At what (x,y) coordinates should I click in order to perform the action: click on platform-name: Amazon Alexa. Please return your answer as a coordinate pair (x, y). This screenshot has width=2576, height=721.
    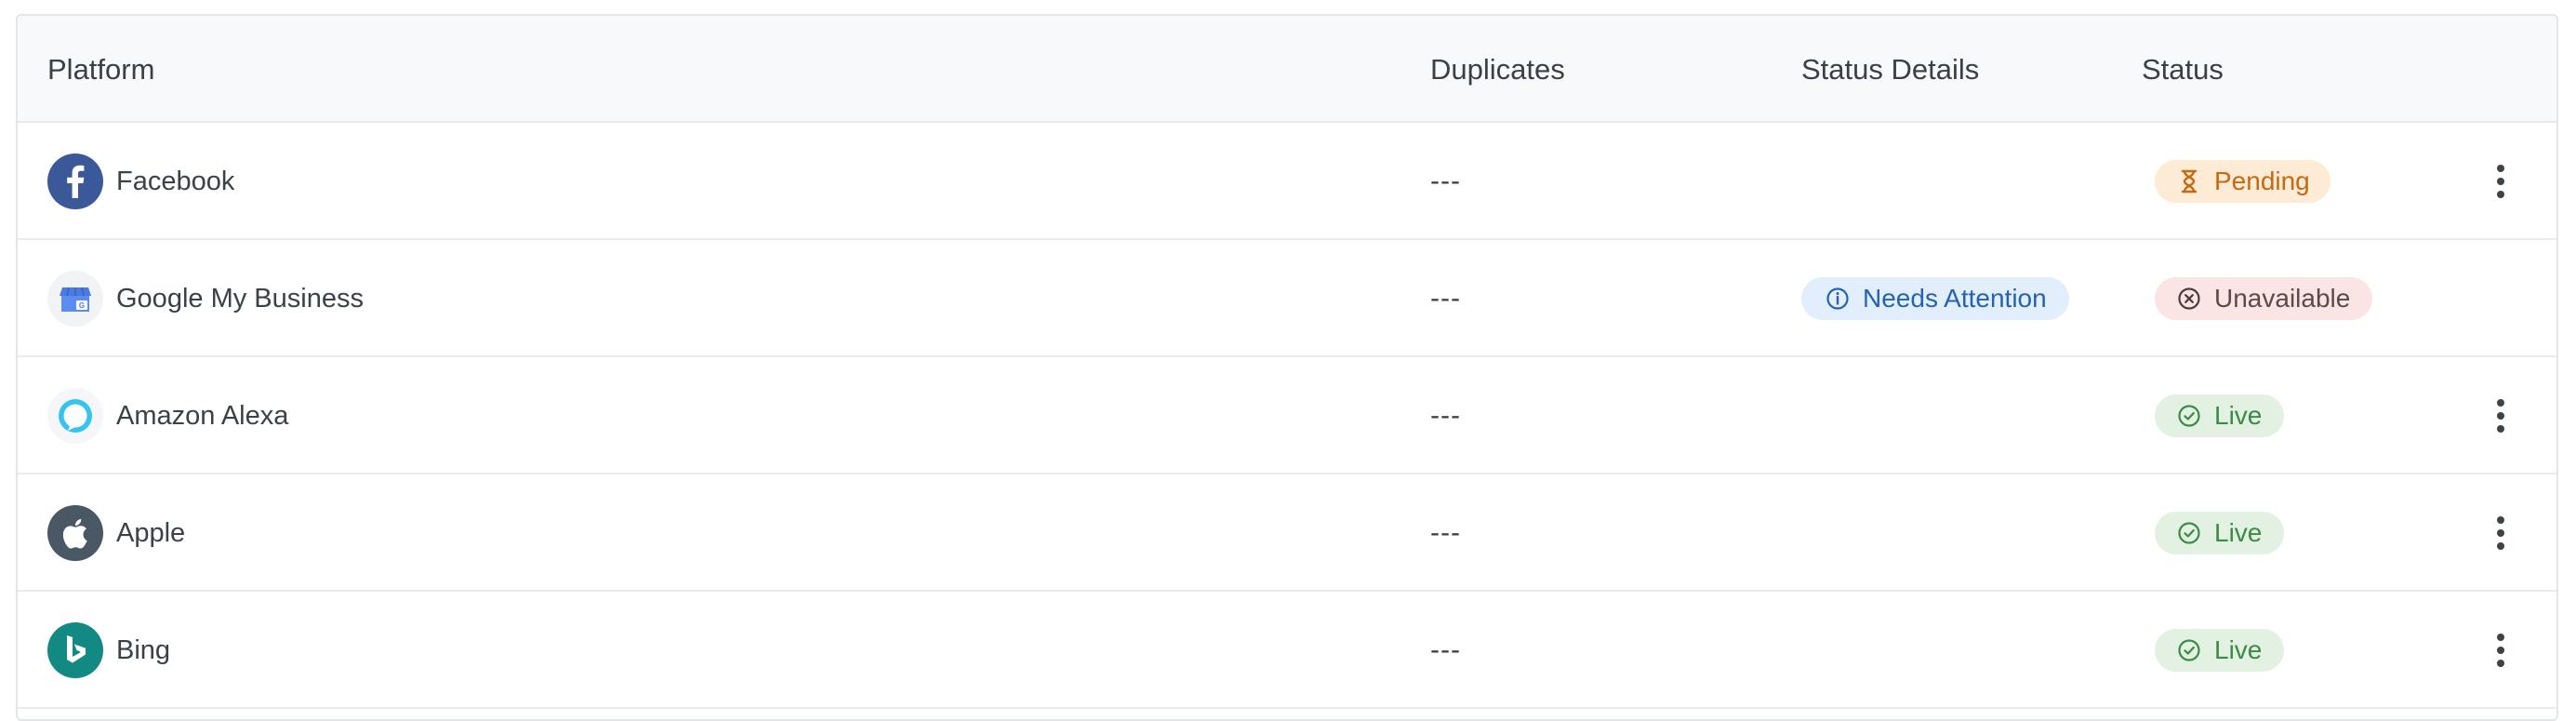
    Looking at the image, I should click on (202, 415).